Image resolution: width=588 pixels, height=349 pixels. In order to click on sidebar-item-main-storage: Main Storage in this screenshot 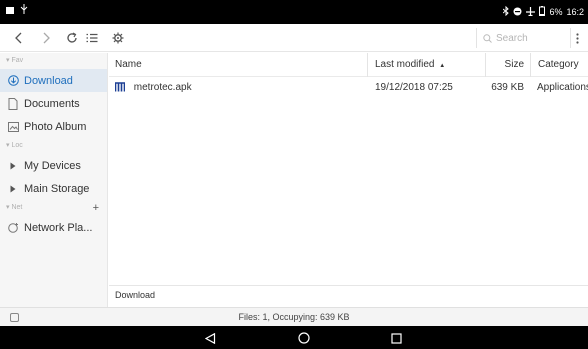, I will do `click(53, 188)`.